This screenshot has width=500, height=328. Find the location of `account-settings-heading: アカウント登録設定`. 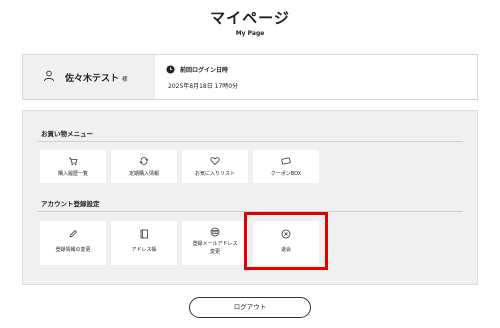

account-settings-heading: アカウント登録設定 is located at coordinates (70, 204).